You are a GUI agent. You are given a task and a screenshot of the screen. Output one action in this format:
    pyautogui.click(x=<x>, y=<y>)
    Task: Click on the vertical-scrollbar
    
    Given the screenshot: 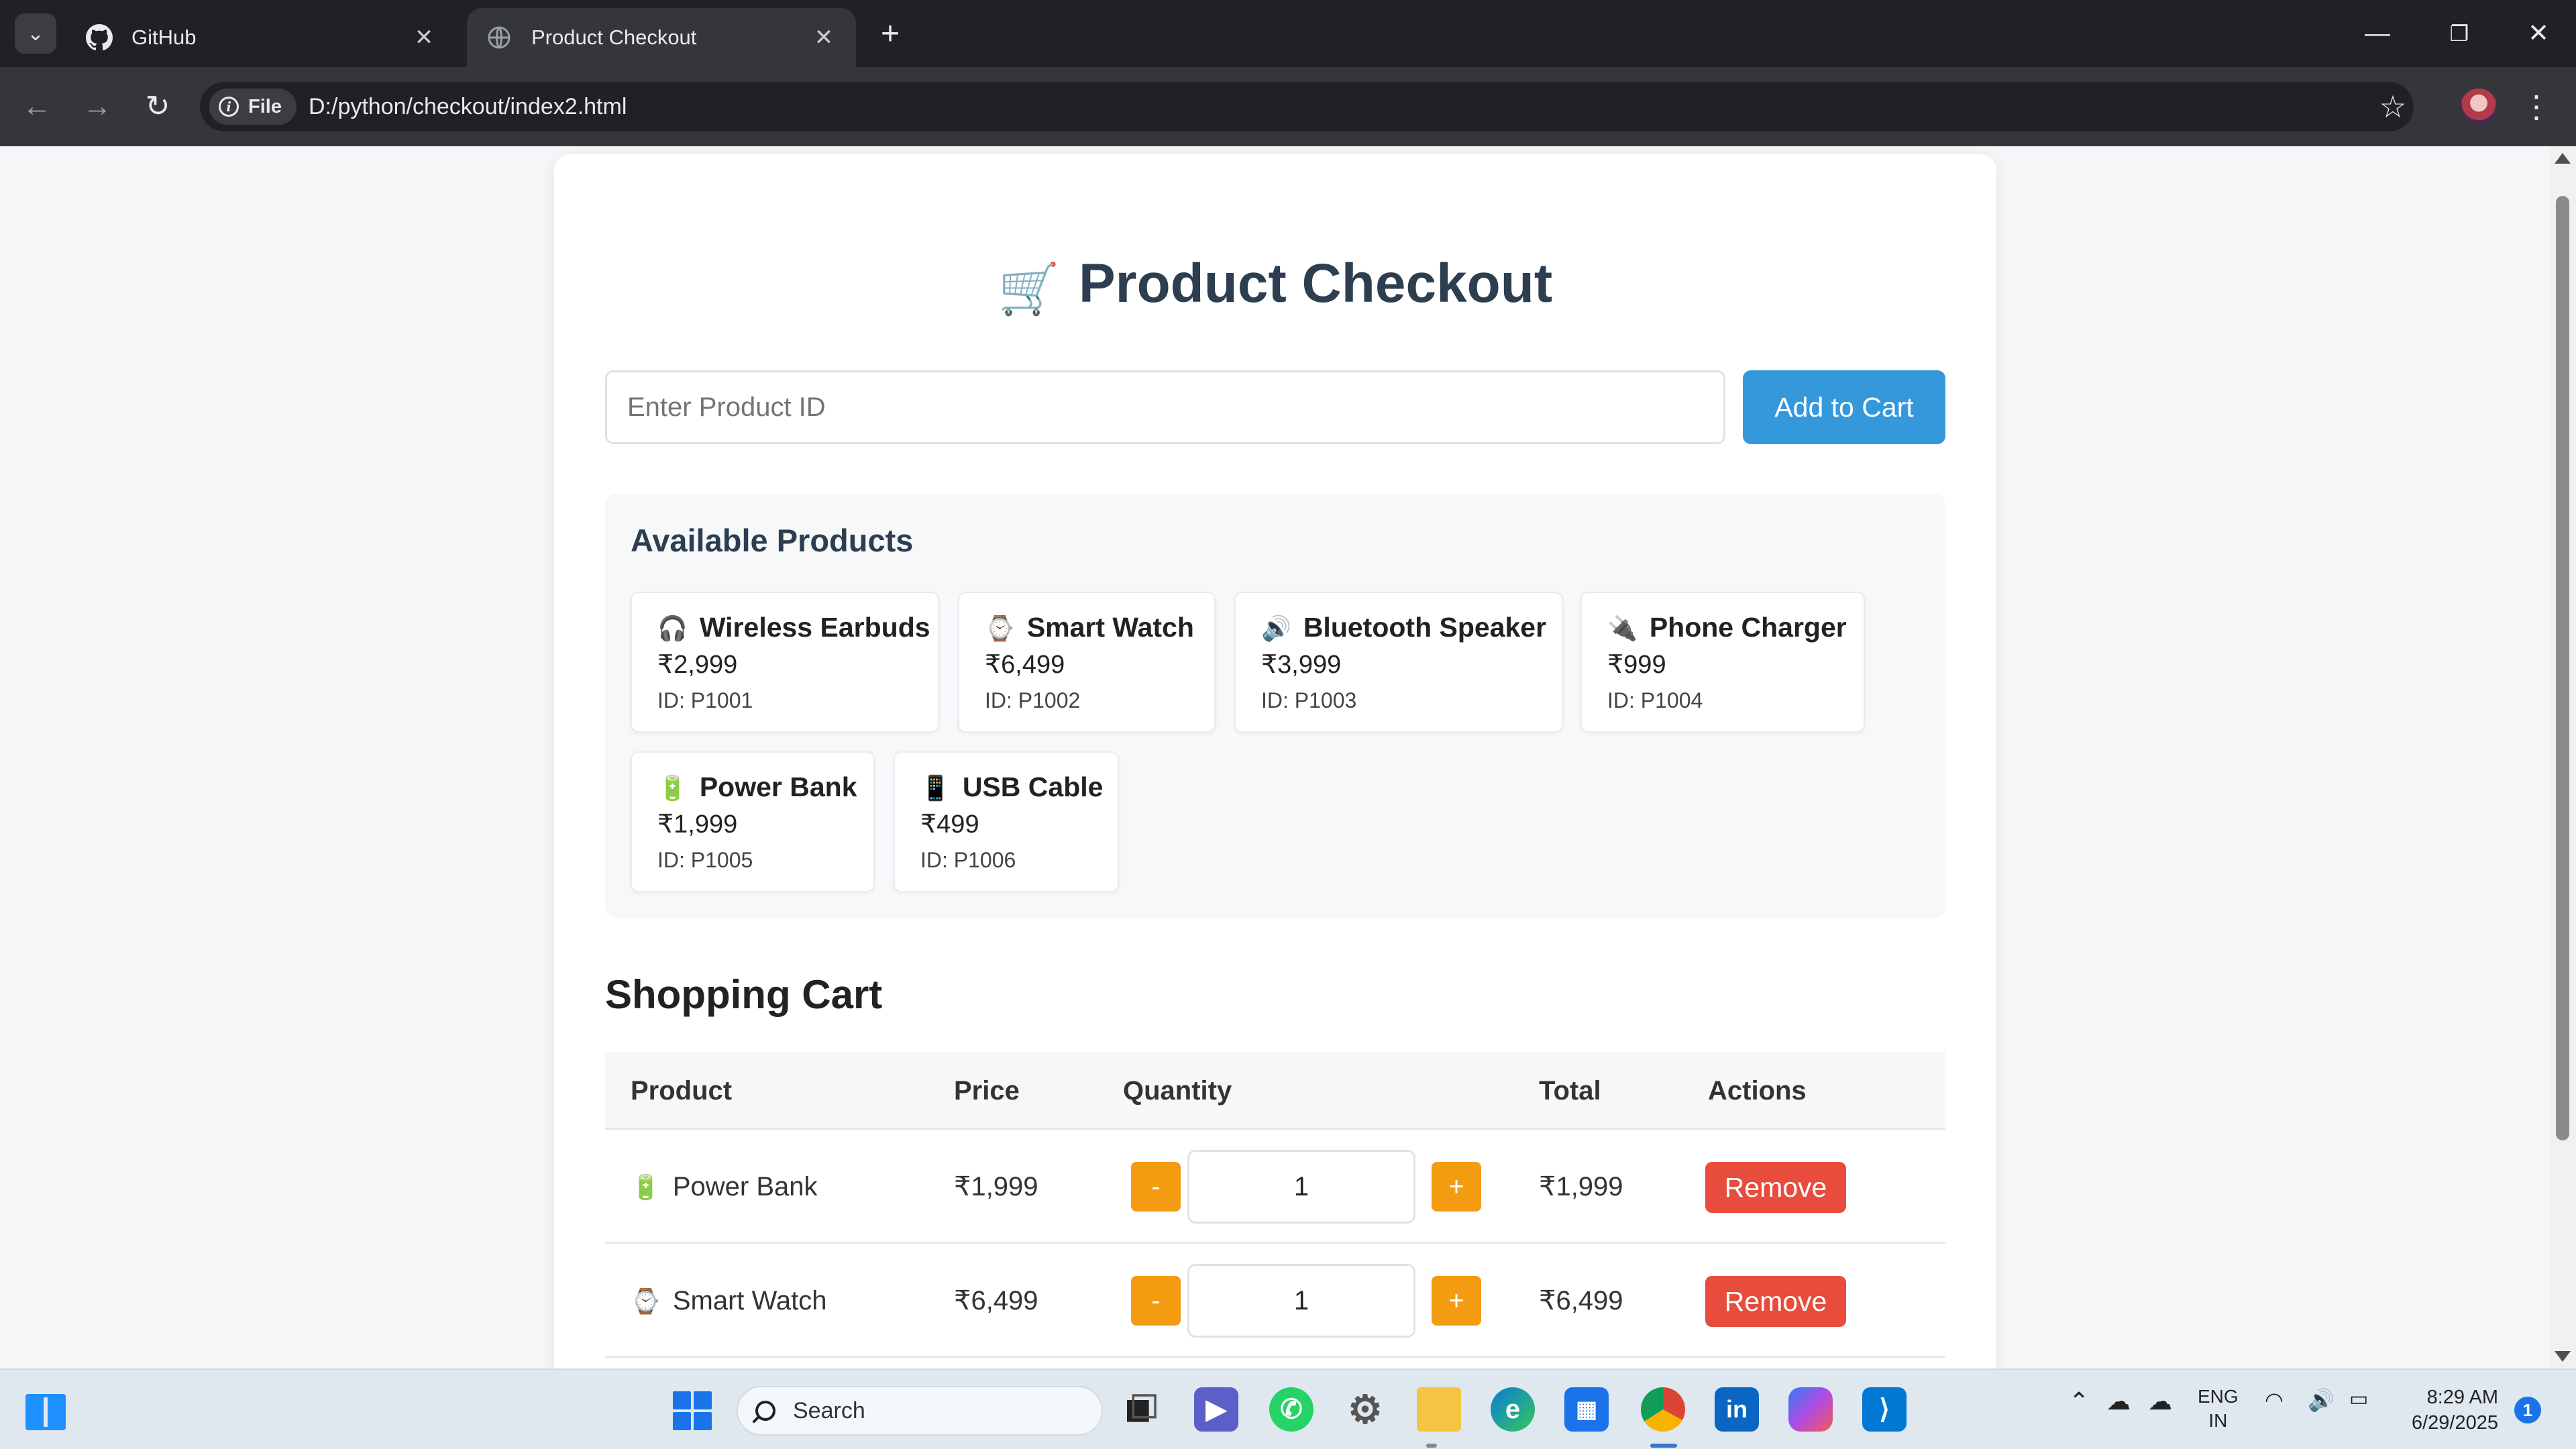 What is the action you would take?
    pyautogui.click(x=2562, y=757)
    